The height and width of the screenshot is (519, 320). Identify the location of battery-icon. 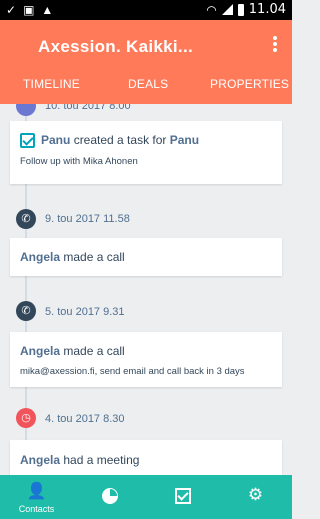
(240, 9).